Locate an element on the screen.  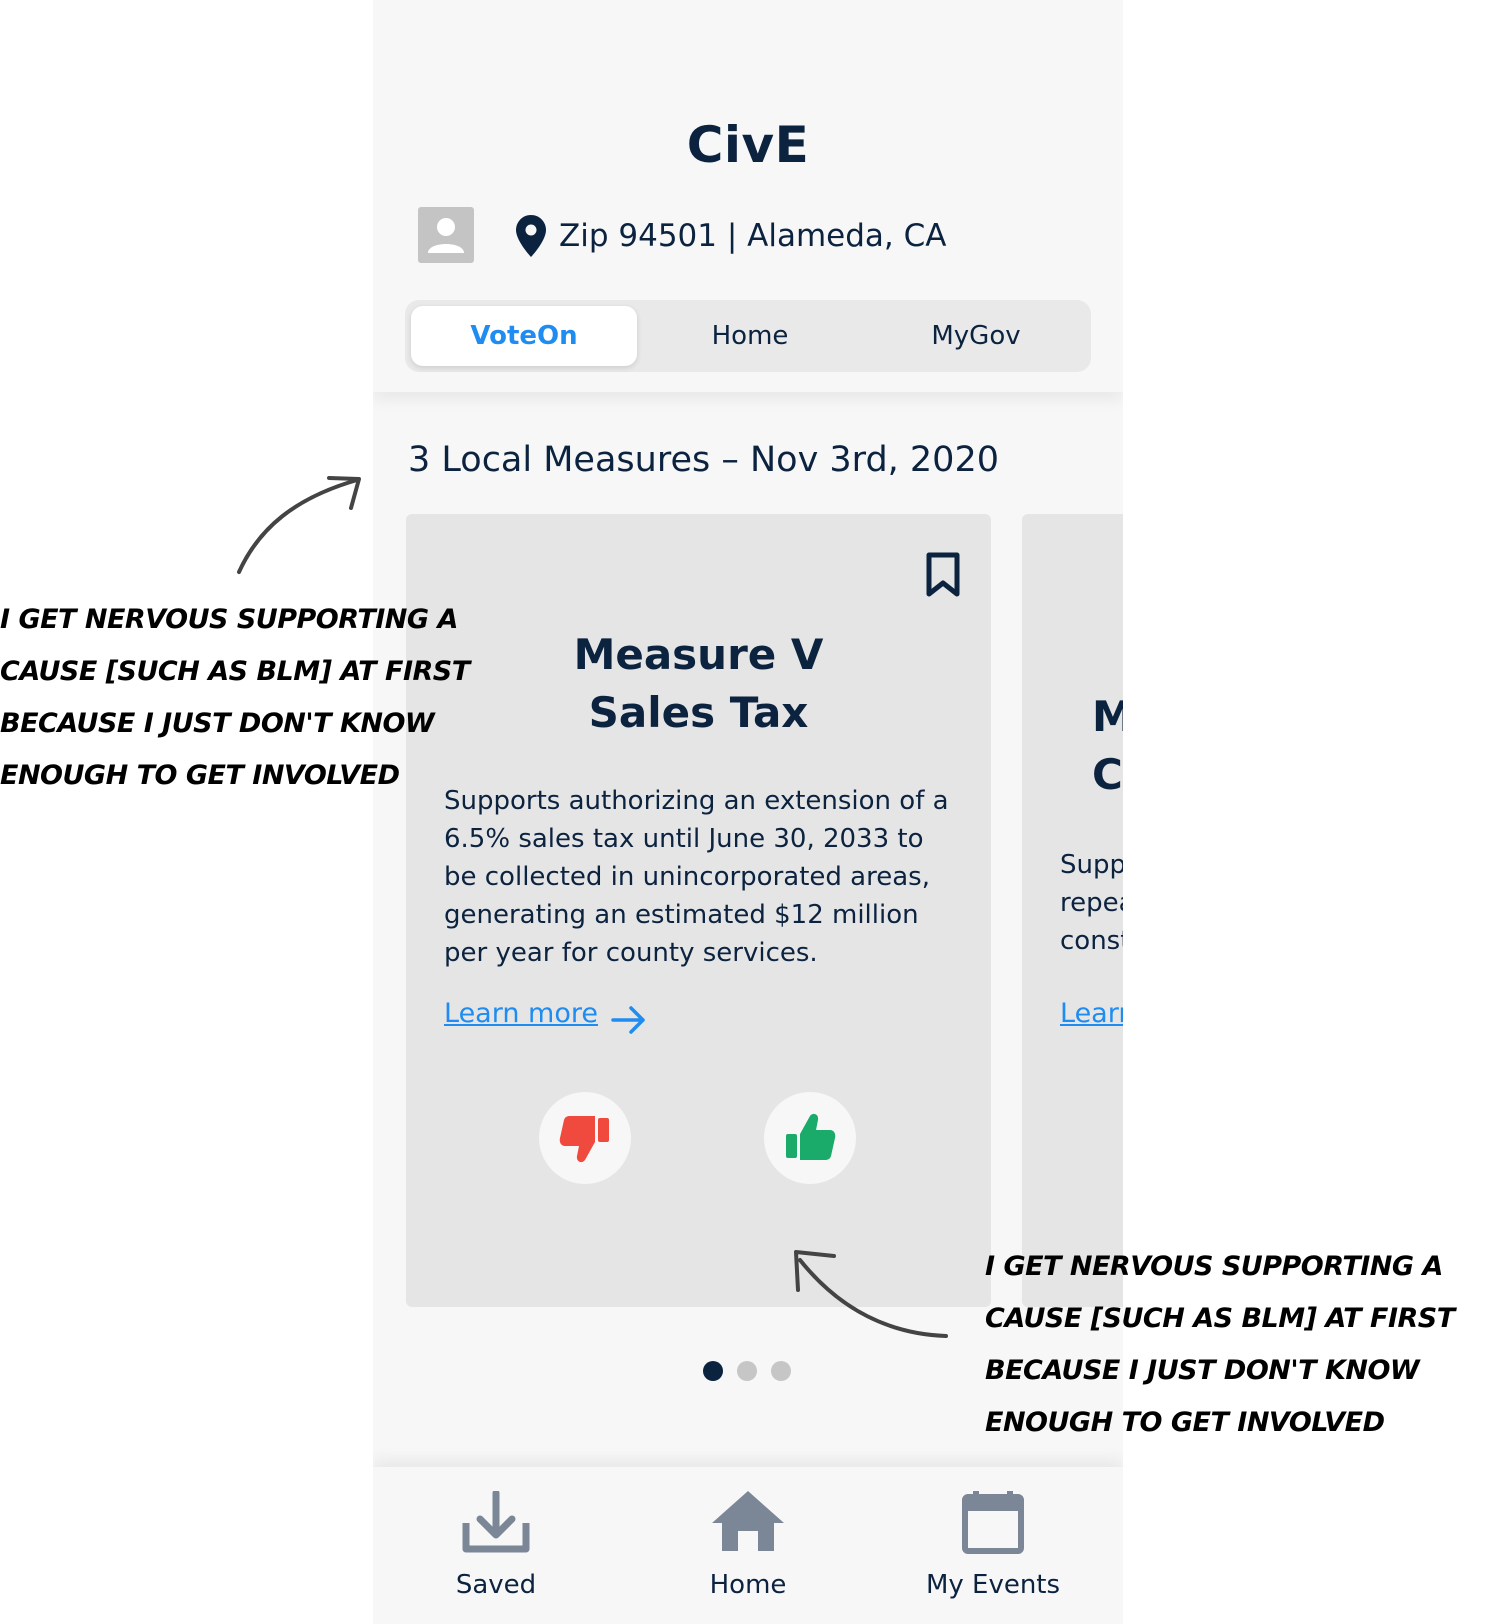
tab-bar: VoteOn Home MyGov is located at coordinates (748, 336).